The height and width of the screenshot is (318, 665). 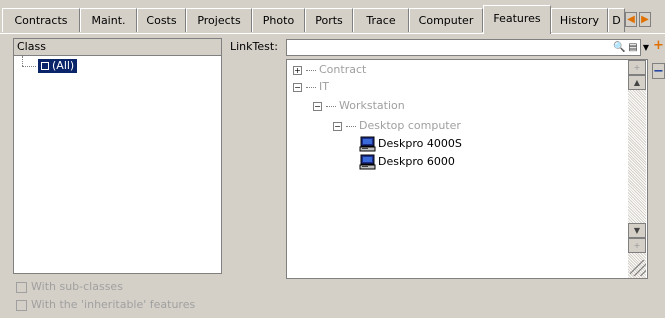 I want to click on checkbox-label: With the 'inheritable' features, so click(x=113, y=304).